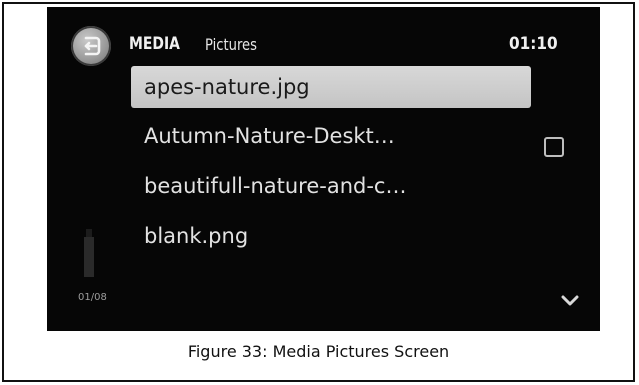 Image resolution: width=639 pixels, height=385 pixels. I want to click on checkbox-icon, so click(554, 147).